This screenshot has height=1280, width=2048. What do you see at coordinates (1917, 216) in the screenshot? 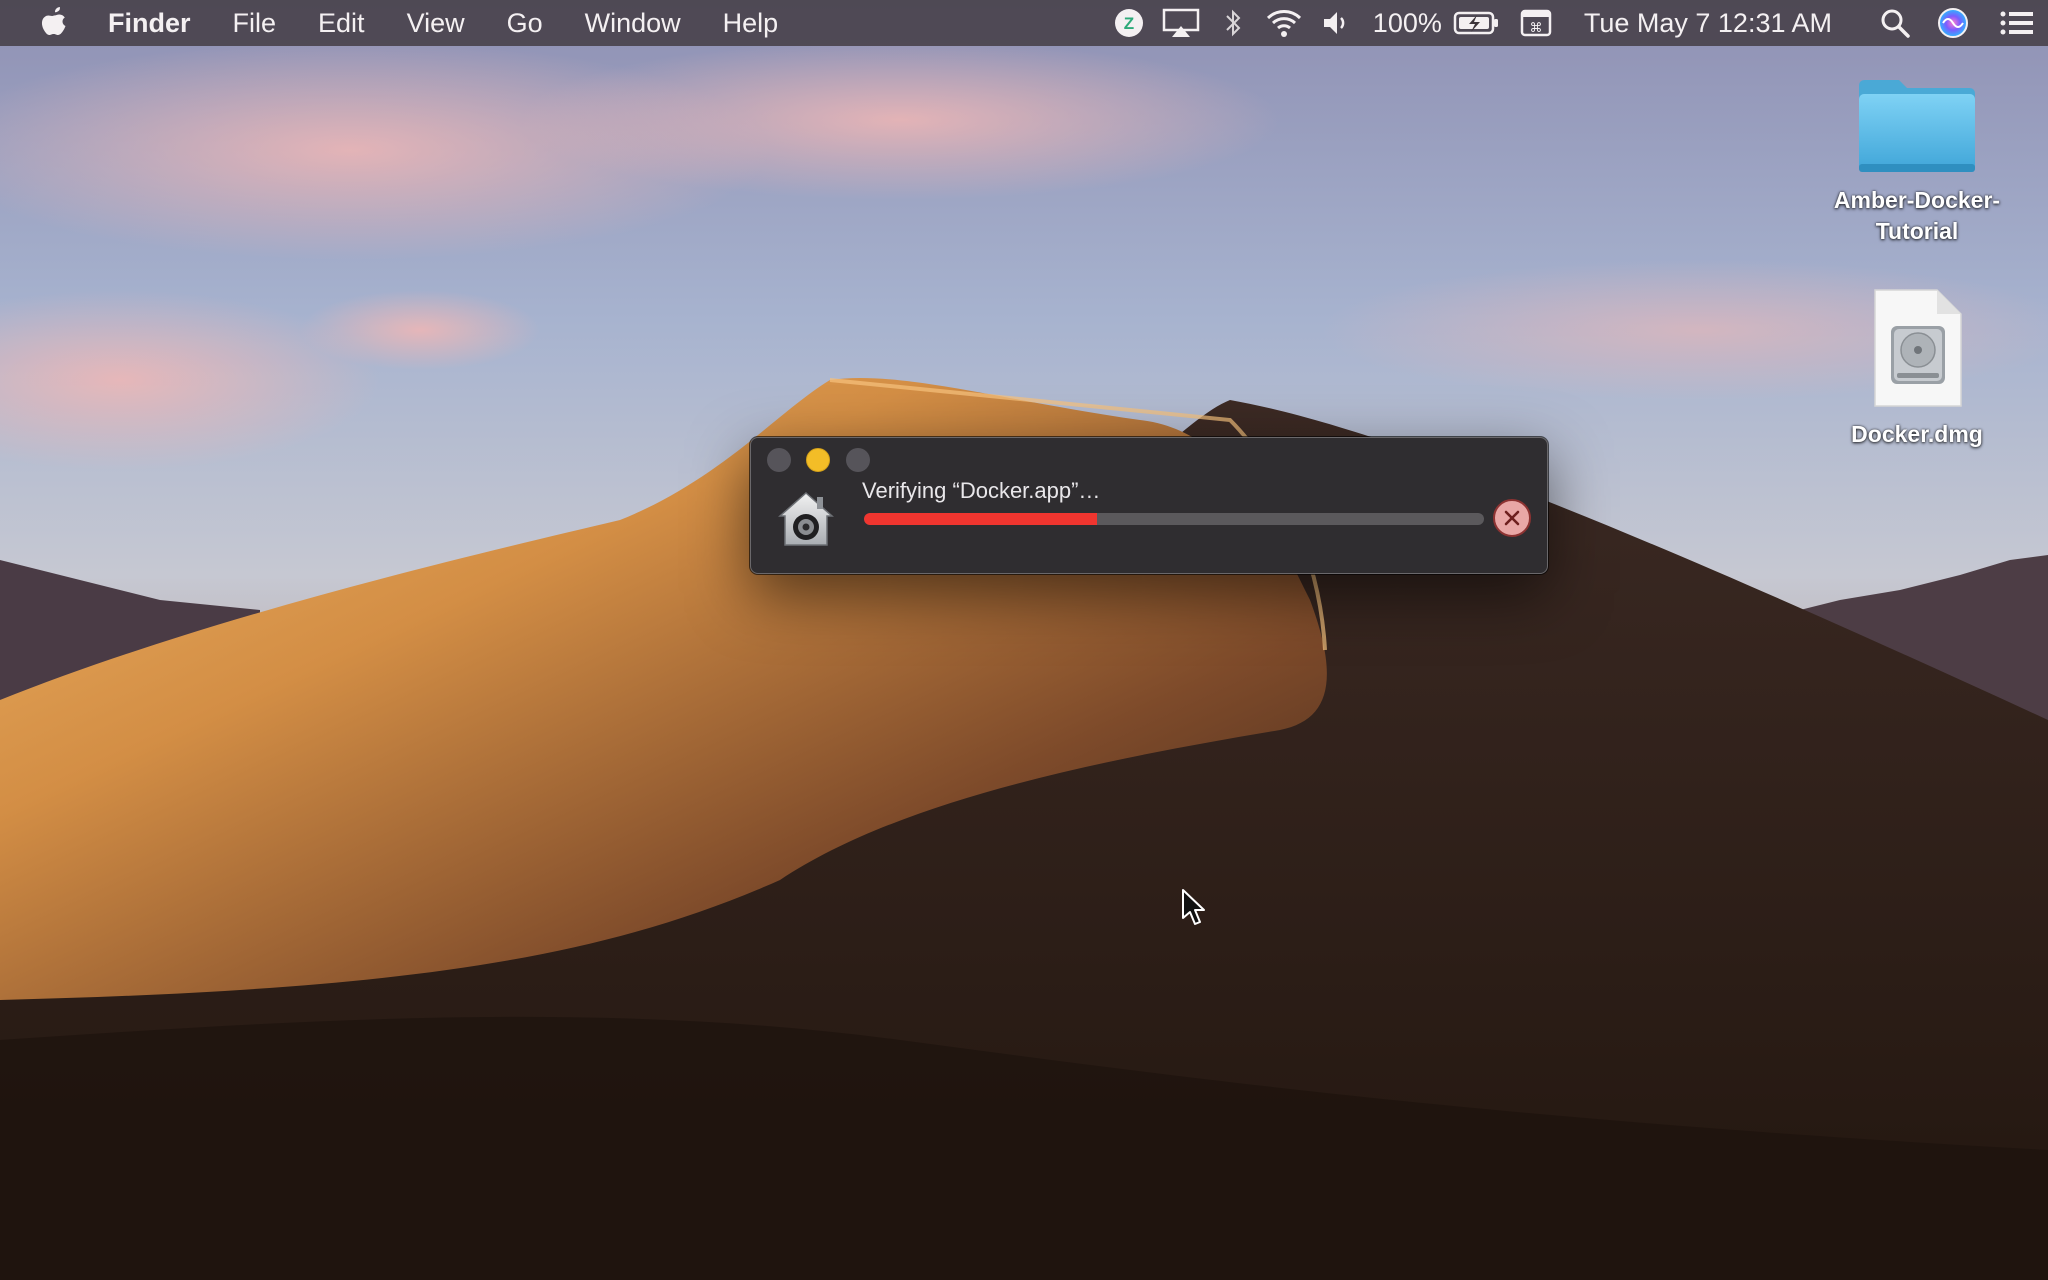
I see `desktop-item-label: Amber-Docker- Tutorial` at bounding box center [1917, 216].